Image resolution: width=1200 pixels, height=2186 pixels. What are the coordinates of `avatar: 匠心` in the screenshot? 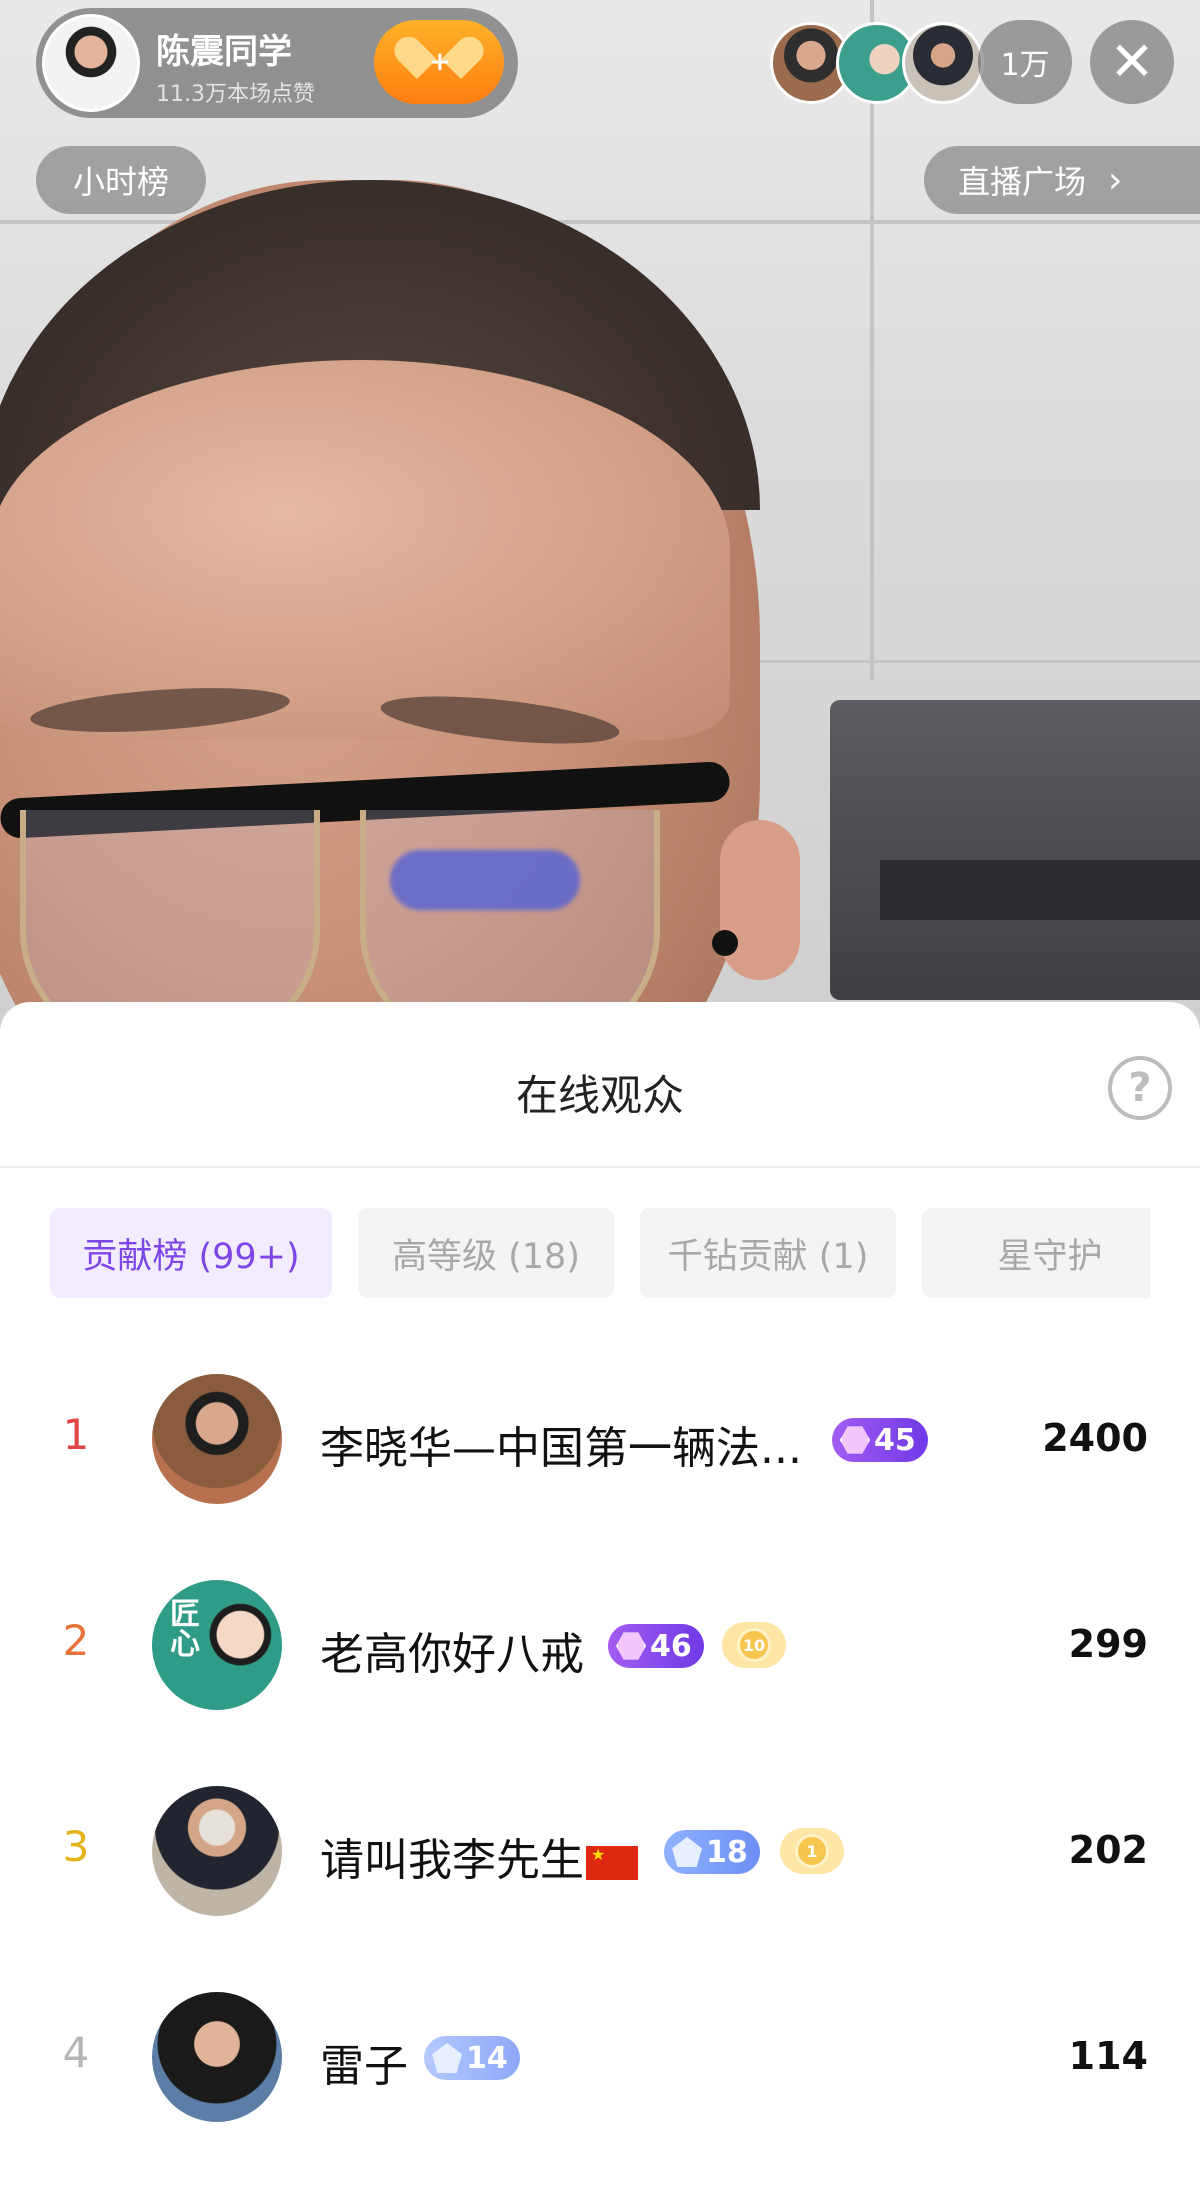 It's located at (217, 1645).